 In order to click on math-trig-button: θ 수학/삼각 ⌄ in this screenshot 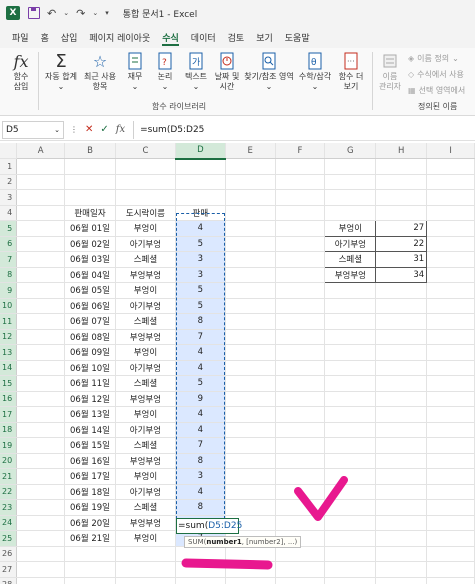, I will do `click(315, 71)`.